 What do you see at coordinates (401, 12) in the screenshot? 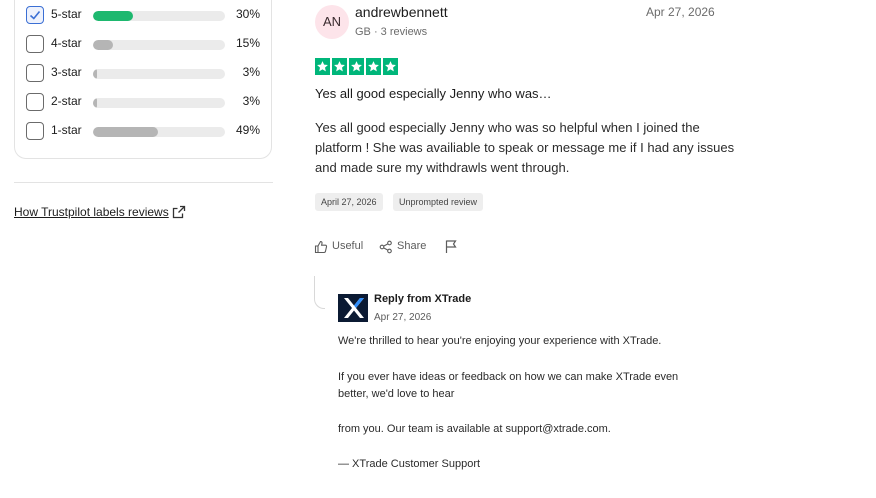
I see `reviewer-name: andrewbennett` at bounding box center [401, 12].